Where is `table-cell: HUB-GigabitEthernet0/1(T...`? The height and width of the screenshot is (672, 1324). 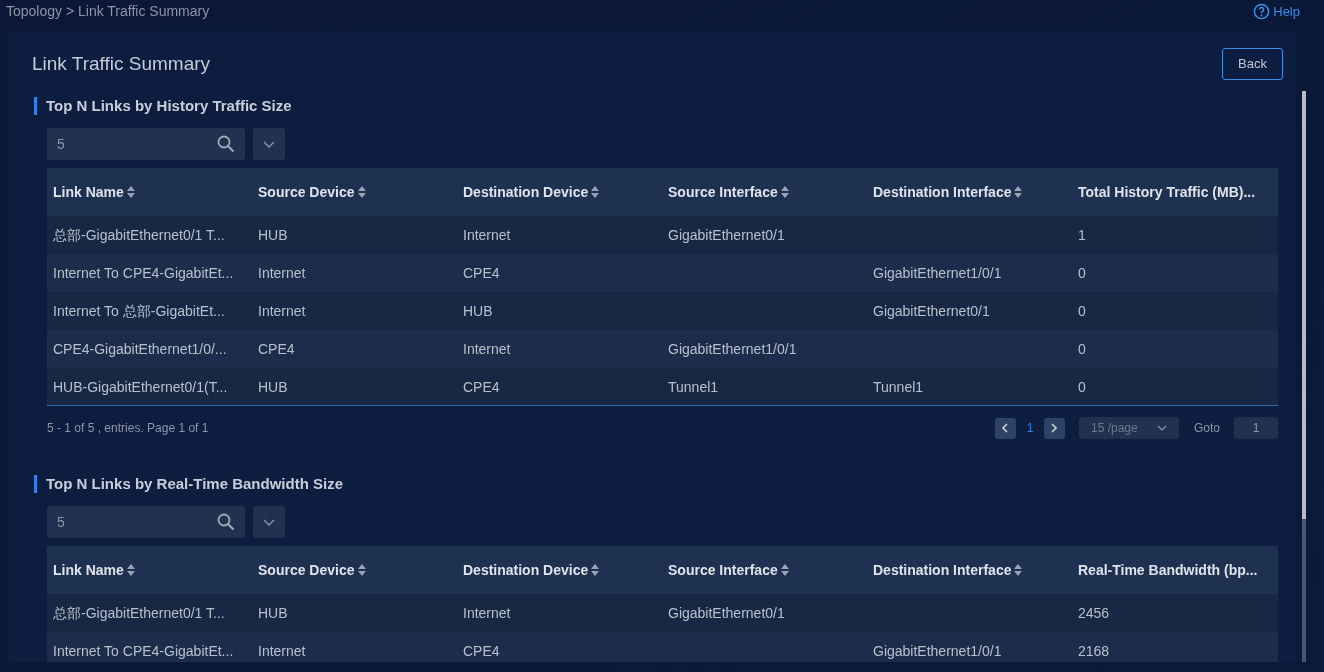 table-cell: HUB-GigabitEthernet0/1(T... is located at coordinates (140, 386).